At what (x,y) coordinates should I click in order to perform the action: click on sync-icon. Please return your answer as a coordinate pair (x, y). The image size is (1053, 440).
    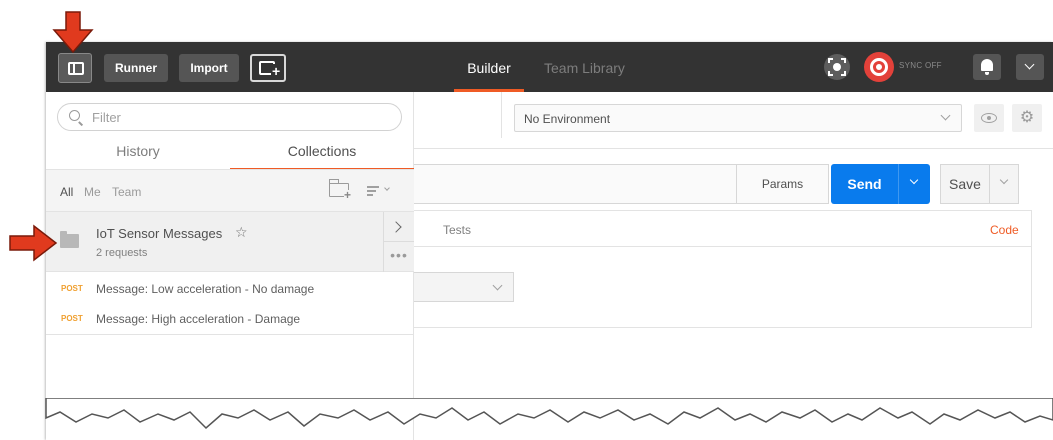
    Looking at the image, I should click on (879, 67).